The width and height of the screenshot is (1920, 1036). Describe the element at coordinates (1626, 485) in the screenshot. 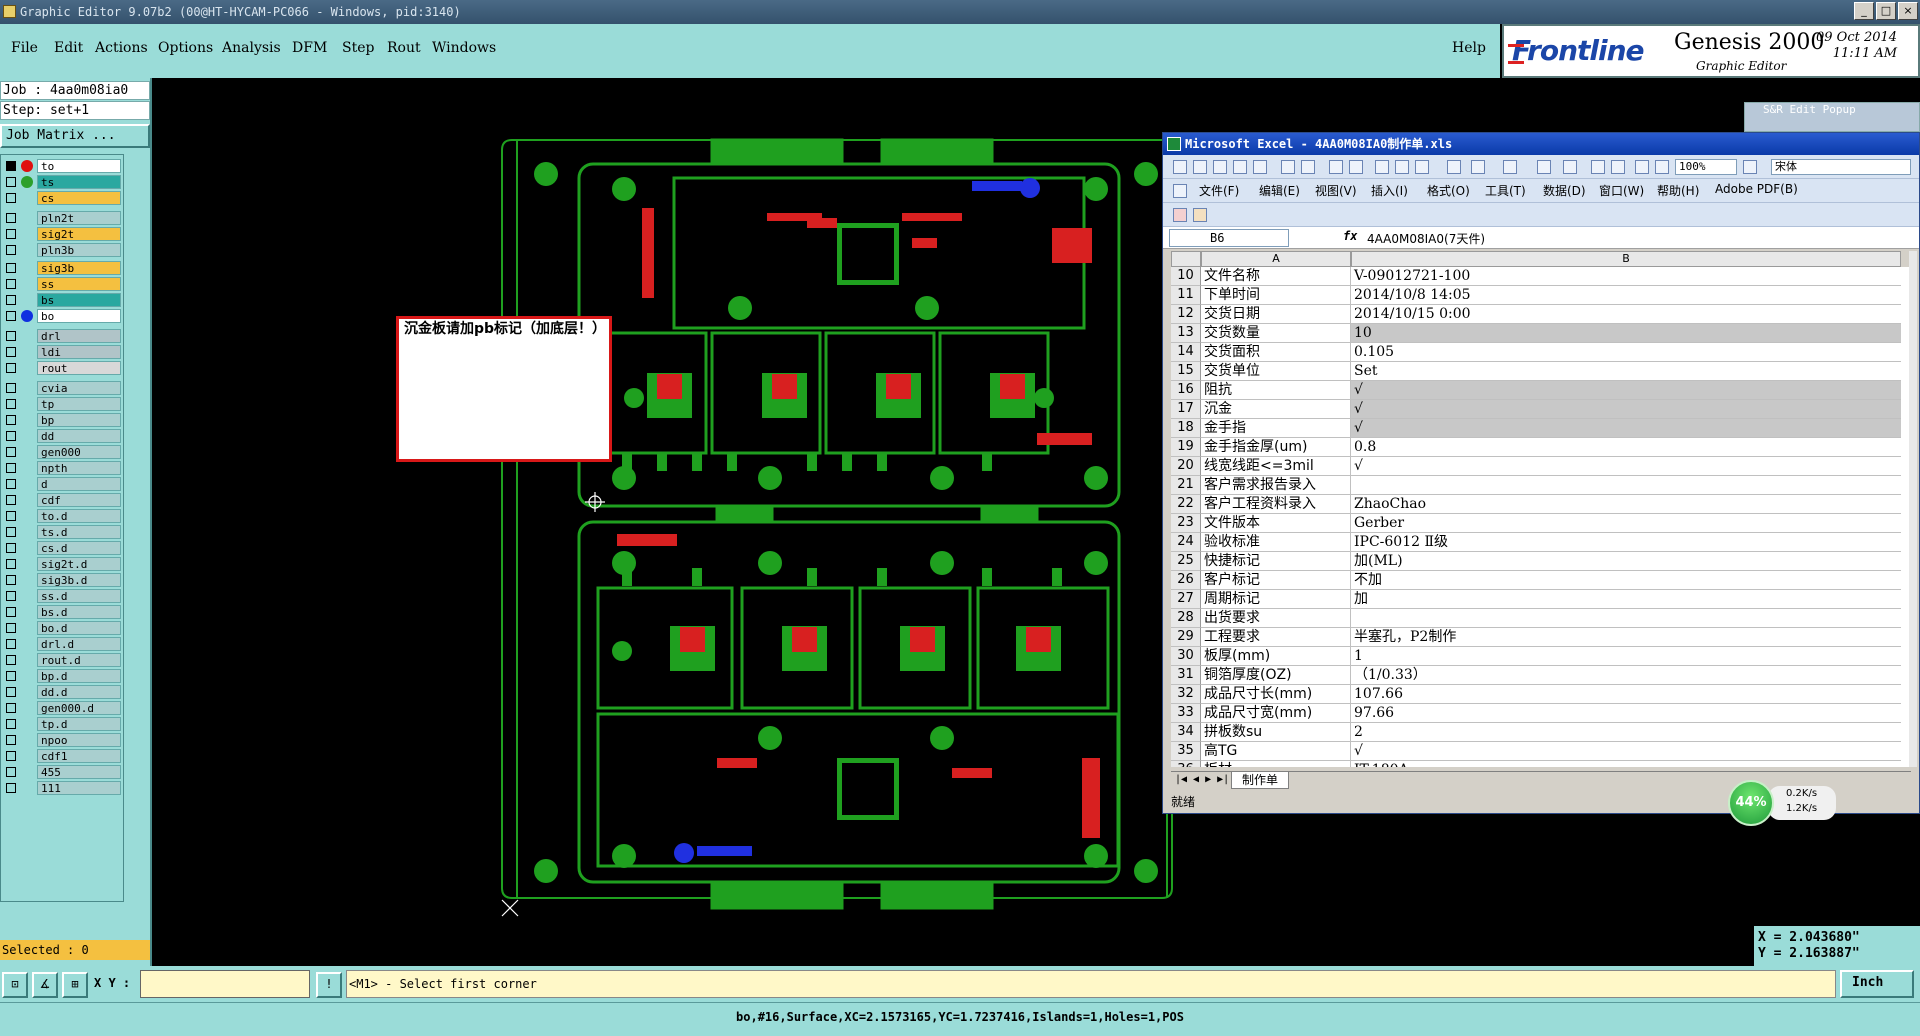

I see `cell-b` at that location.